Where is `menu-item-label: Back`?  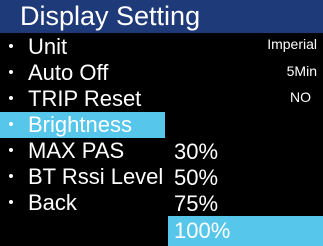
menu-item-label: Back is located at coordinates (52, 202).